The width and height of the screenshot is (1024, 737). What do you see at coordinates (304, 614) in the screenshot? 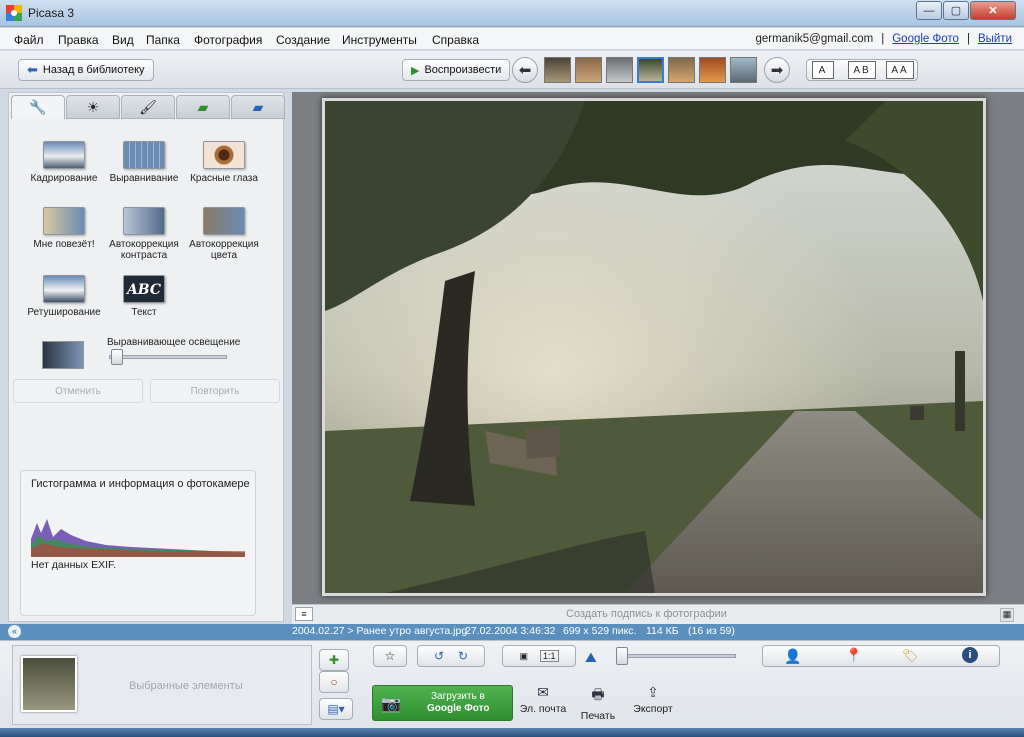
I see `caption-toggle-icon: ≡` at bounding box center [304, 614].